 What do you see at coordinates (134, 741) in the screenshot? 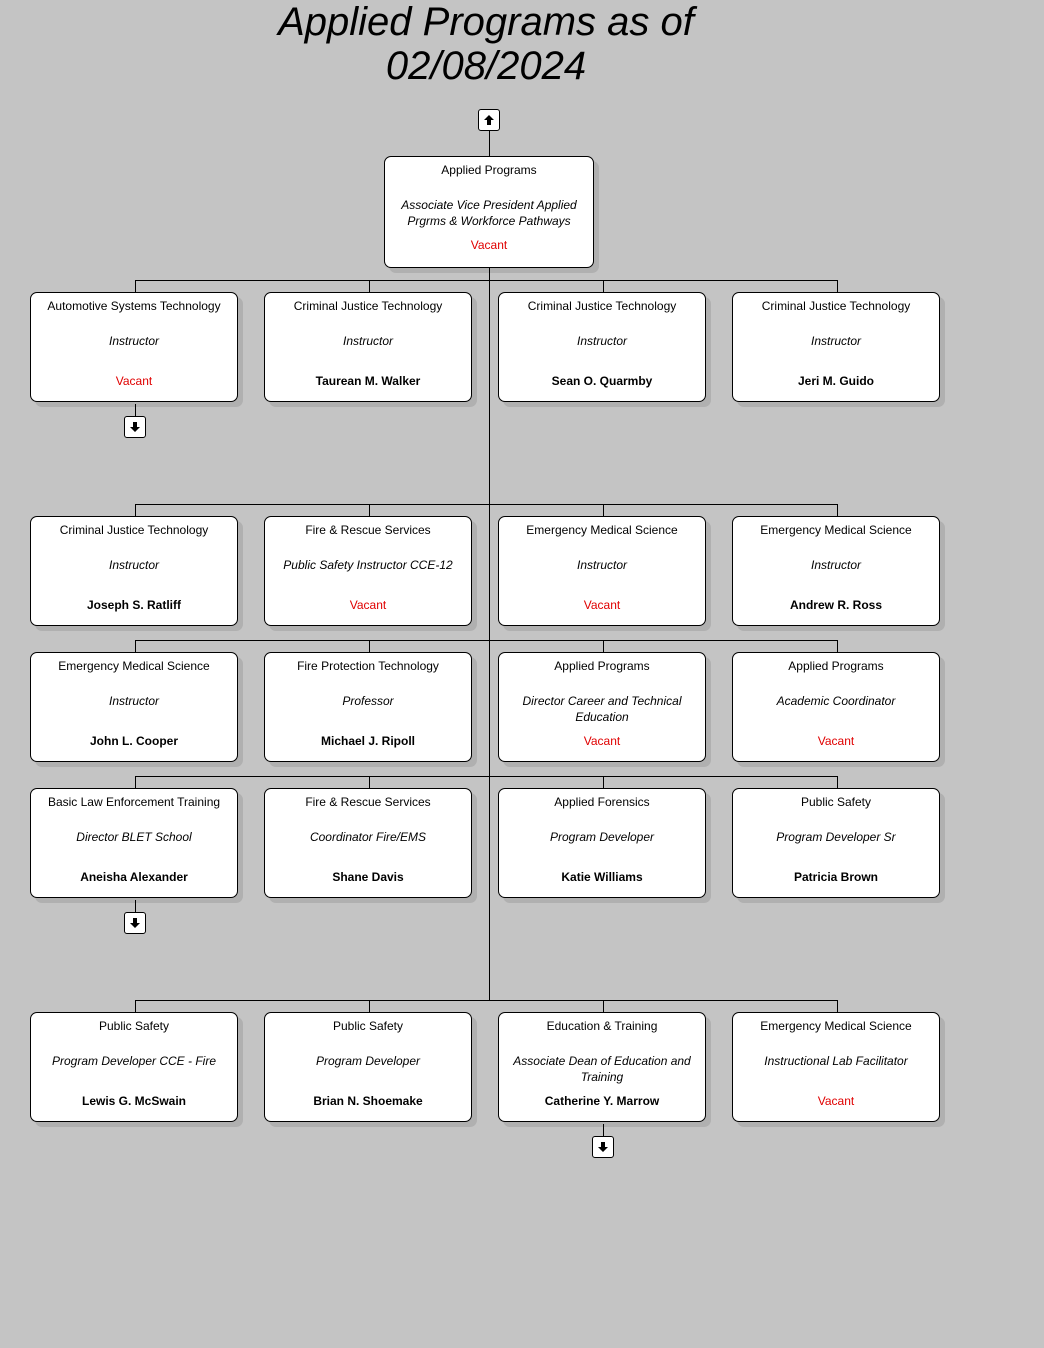
I see `employee-name: John L. Cooper` at bounding box center [134, 741].